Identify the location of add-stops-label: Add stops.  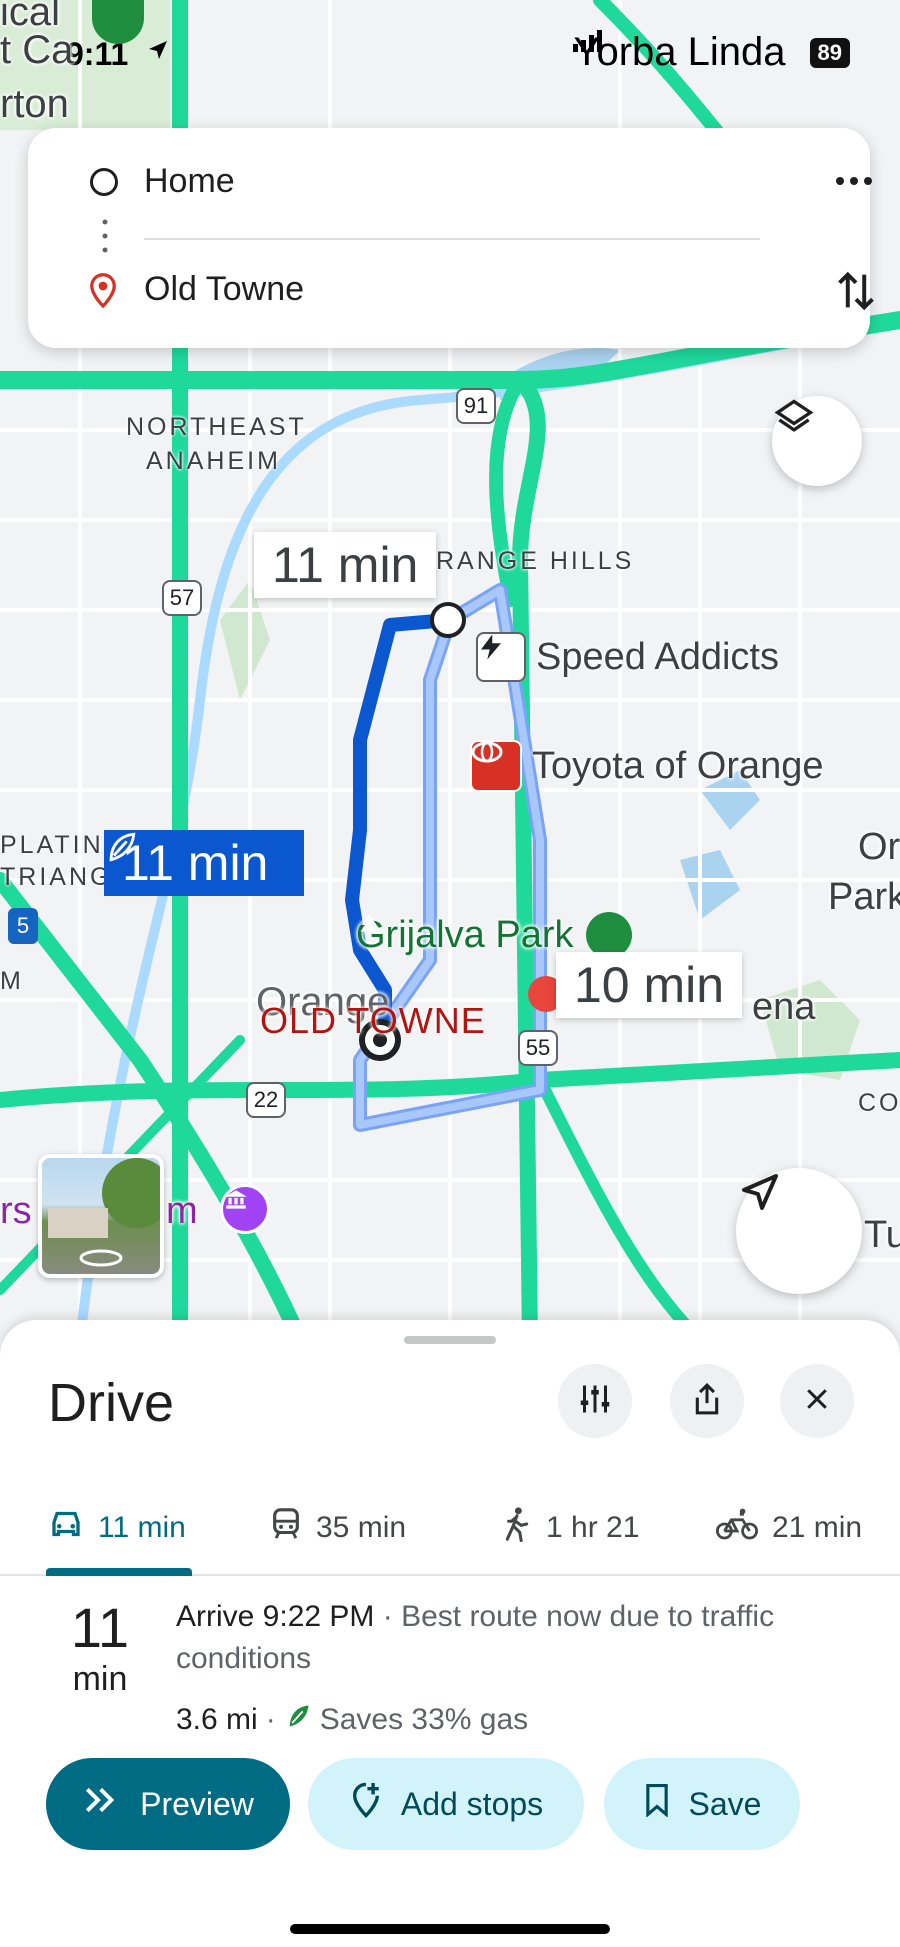
(472, 1803).